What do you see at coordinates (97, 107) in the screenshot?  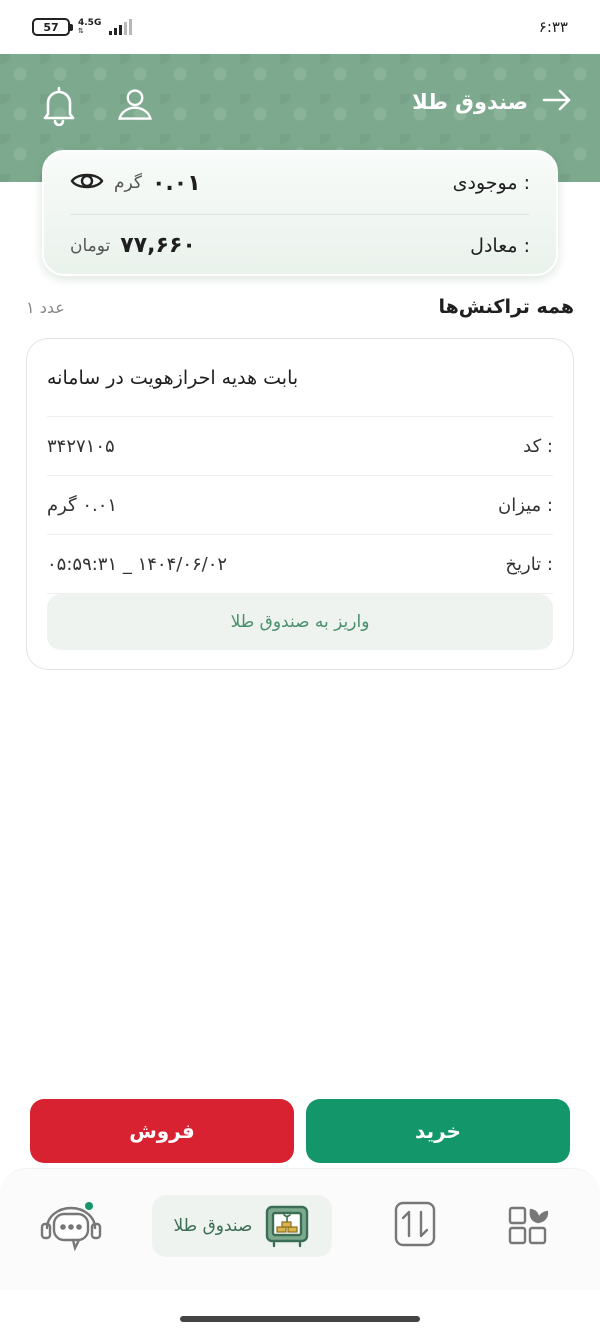 I see `header-actions` at bounding box center [97, 107].